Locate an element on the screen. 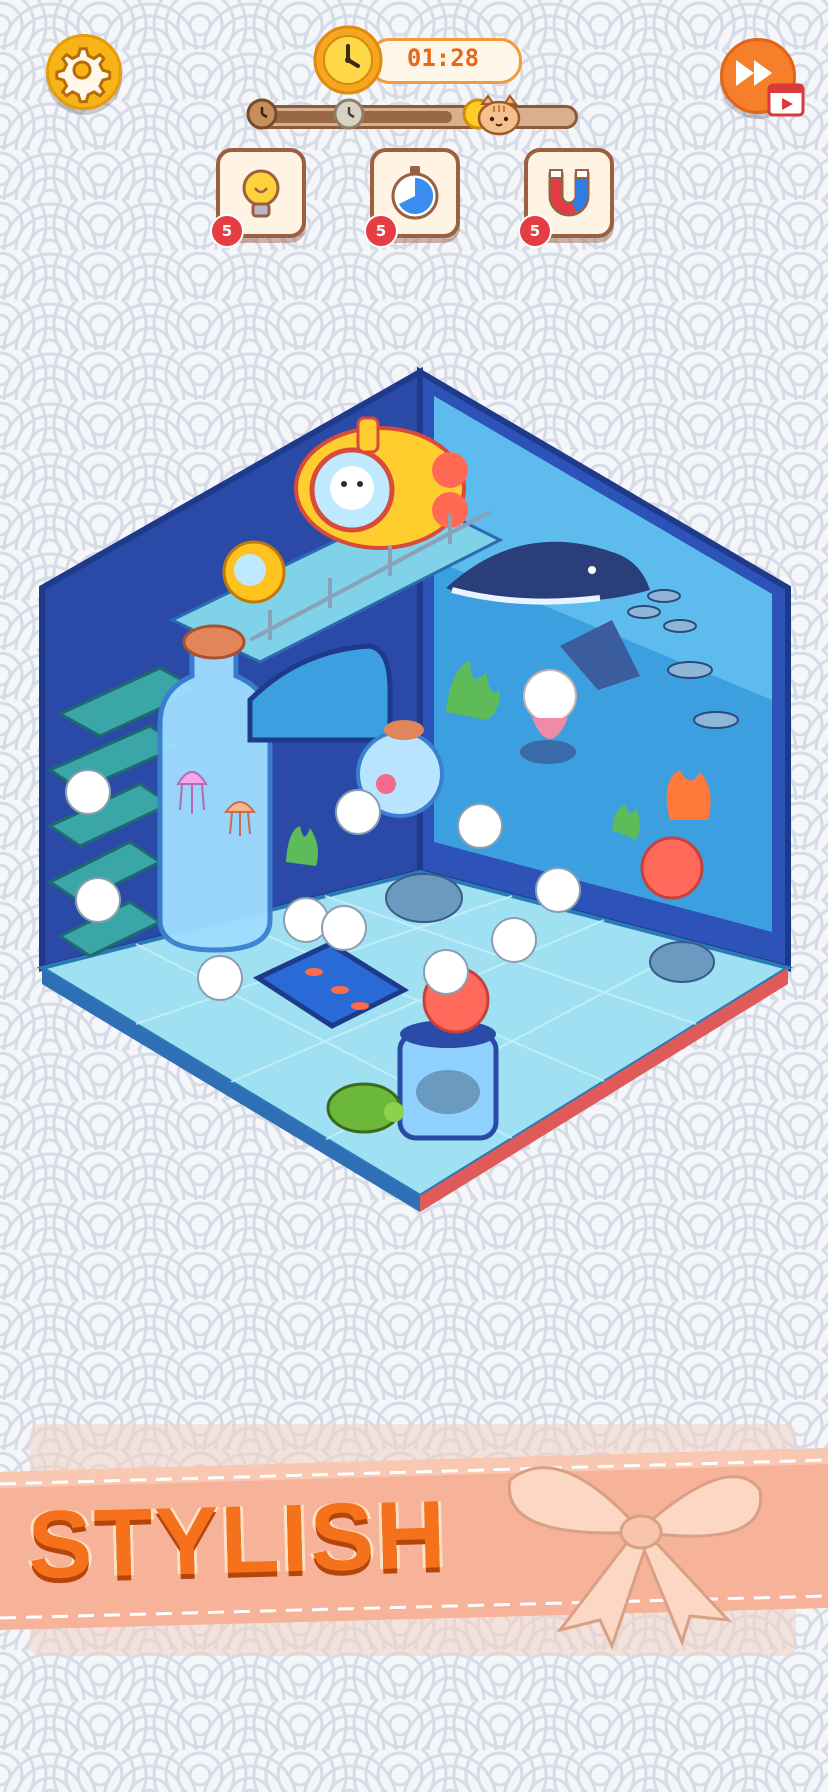 This screenshot has height=1792, width=828. diver-figure is located at coordinates (254, 572).